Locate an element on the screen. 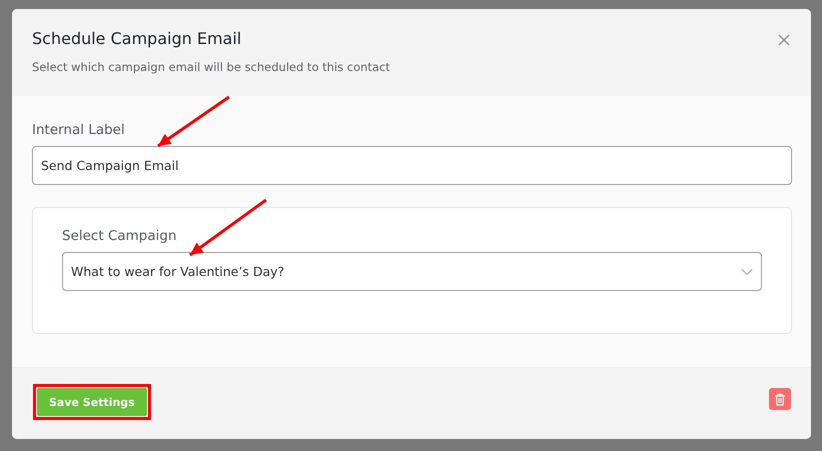 The height and width of the screenshot is (451, 822). close-button is located at coordinates (784, 40).